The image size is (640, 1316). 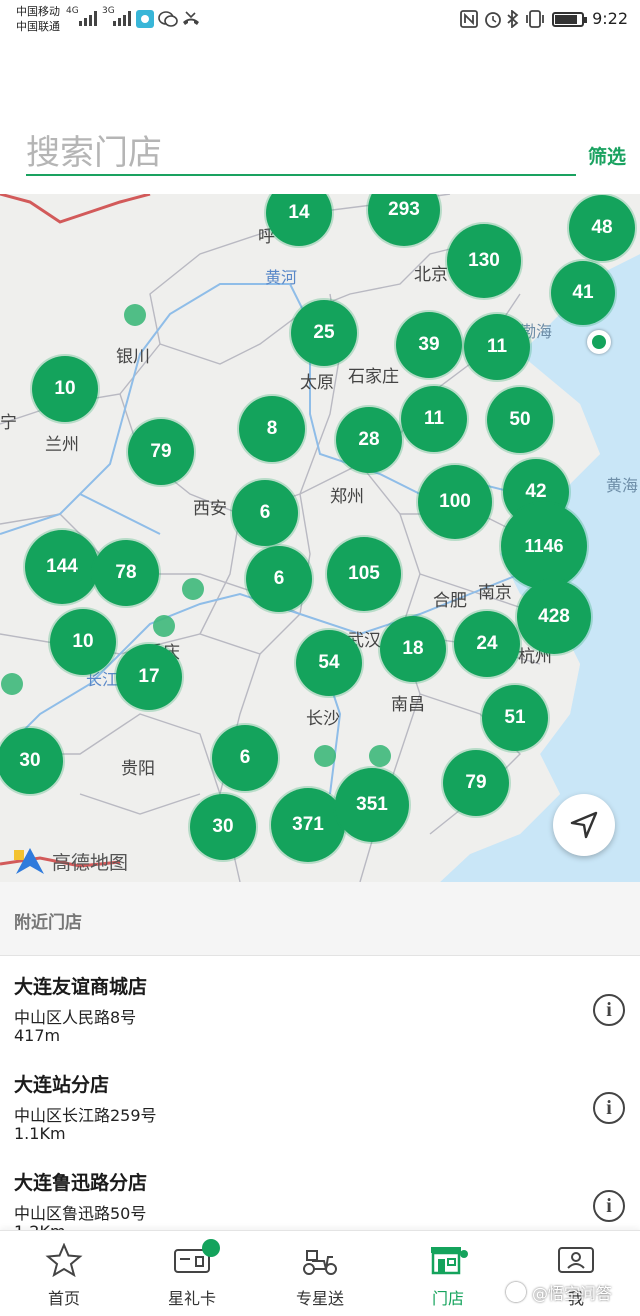 I want to click on watermark: @悟空问答, so click(x=559, y=1292).